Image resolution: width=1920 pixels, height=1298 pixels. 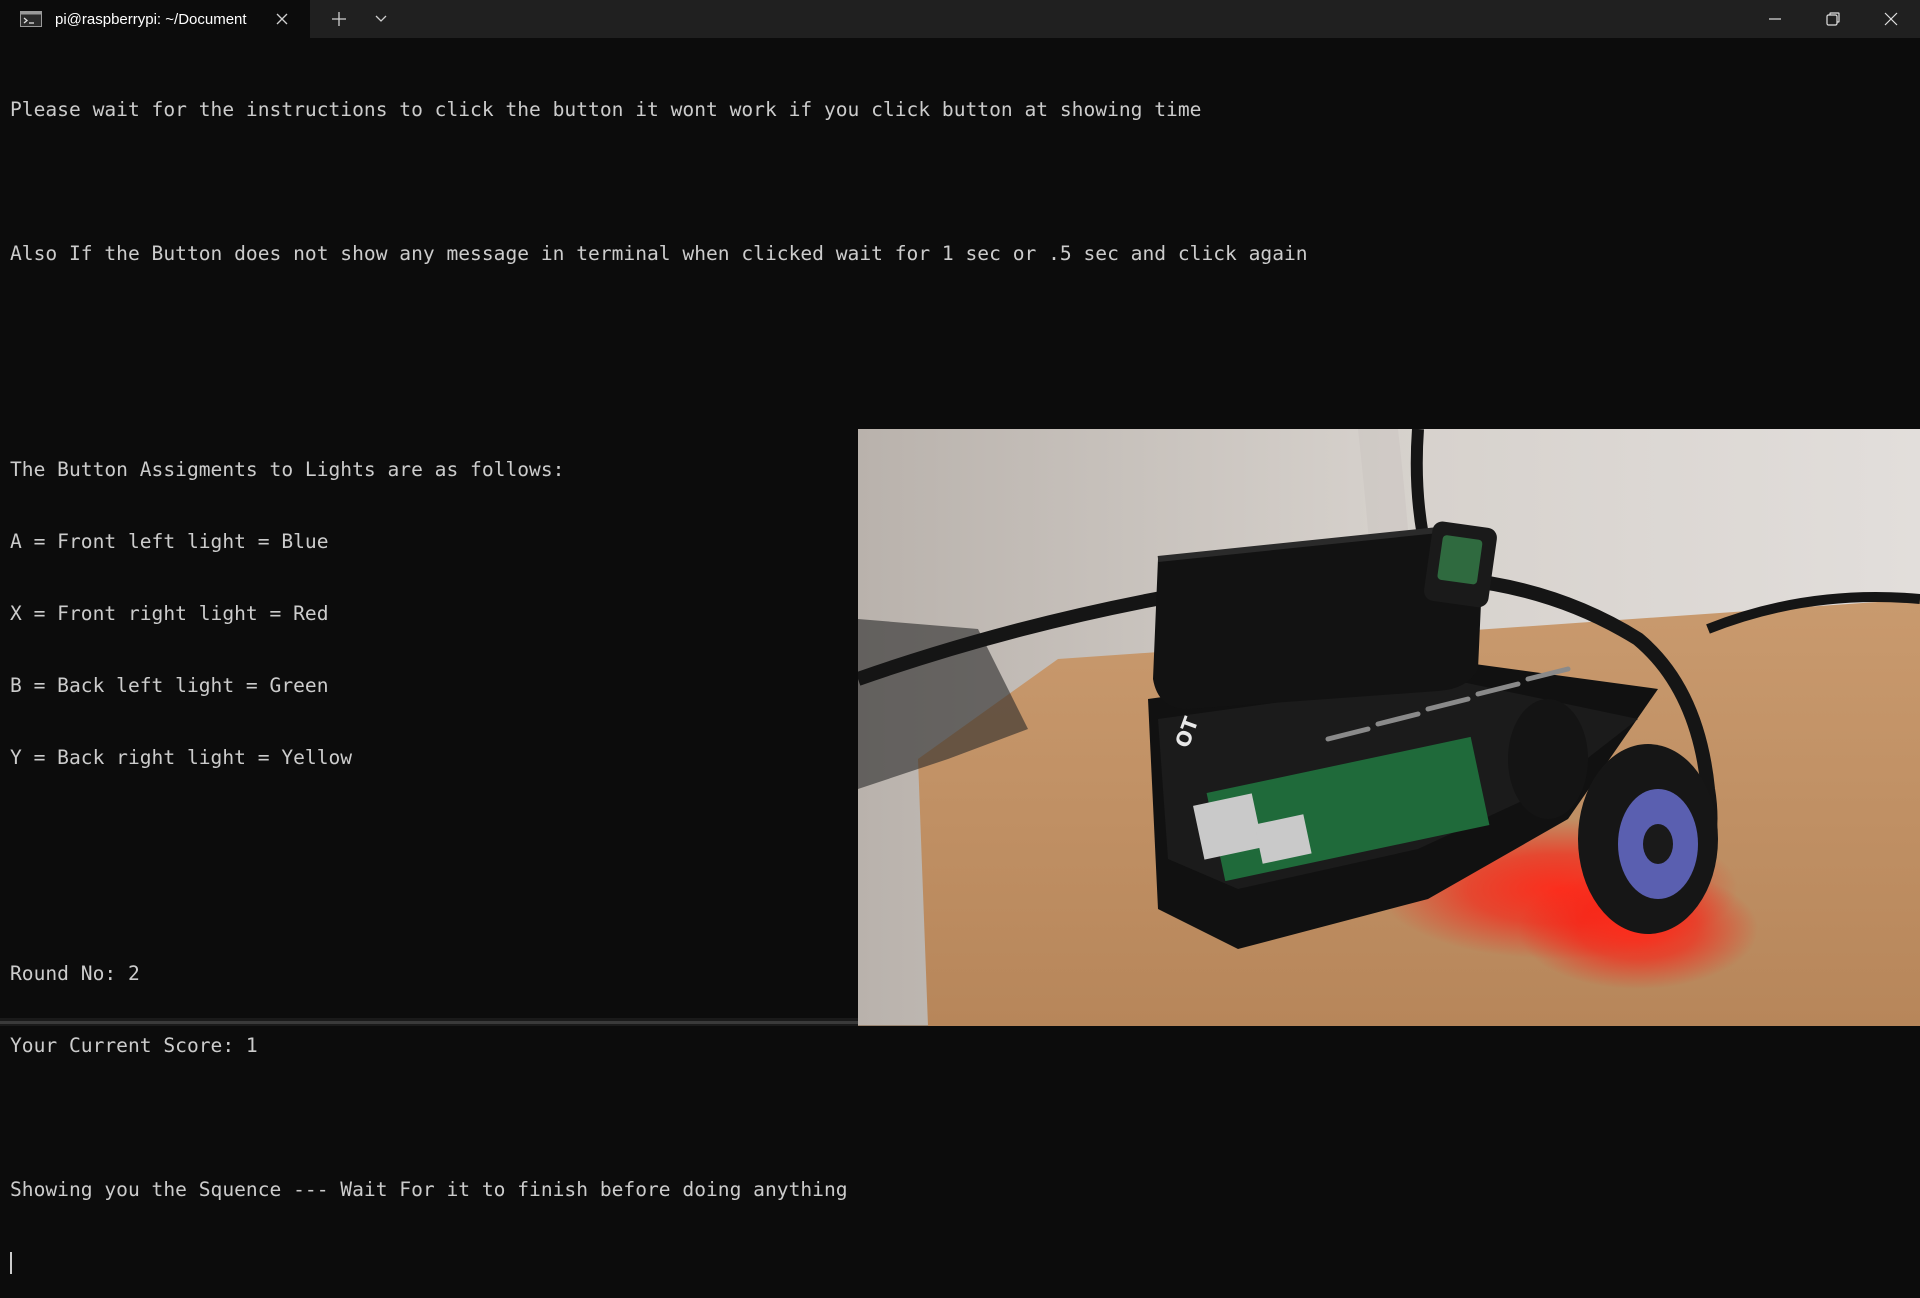 What do you see at coordinates (1891, 19) in the screenshot?
I see `close-window-icon` at bounding box center [1891, 19].